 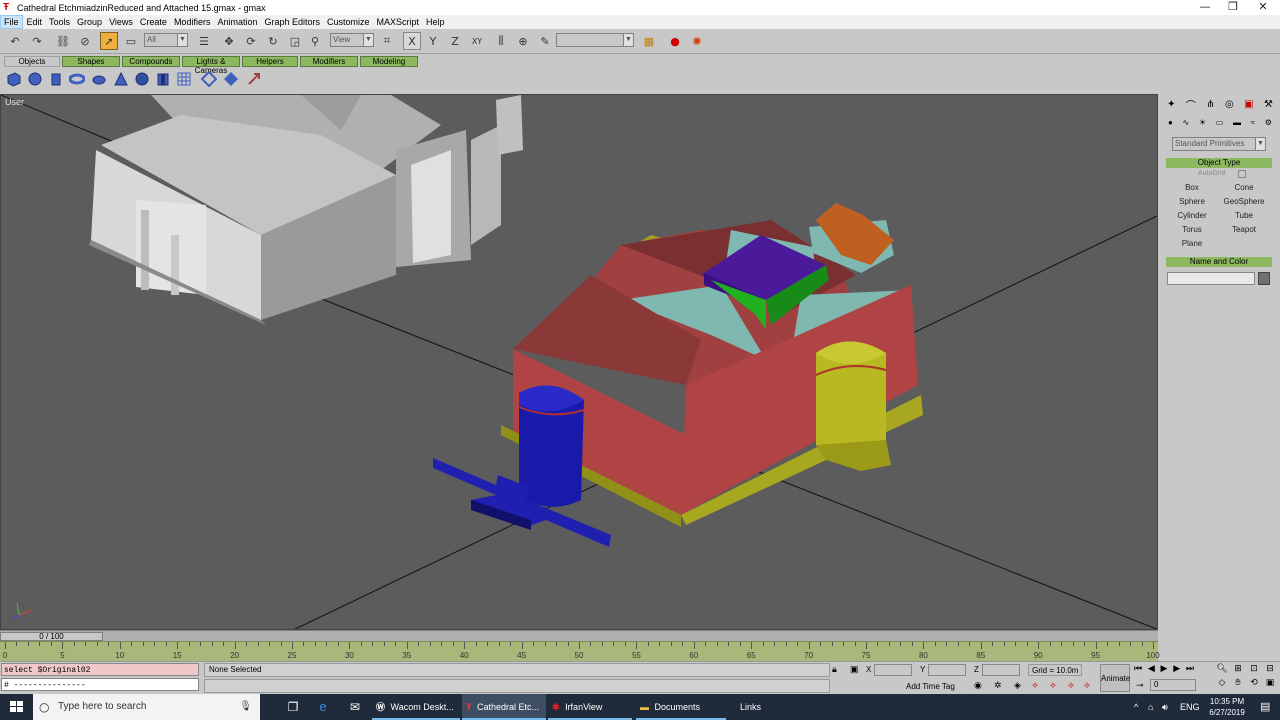 I want to click on field-of-view-icon: ◇, so click(x=1222, y=685).